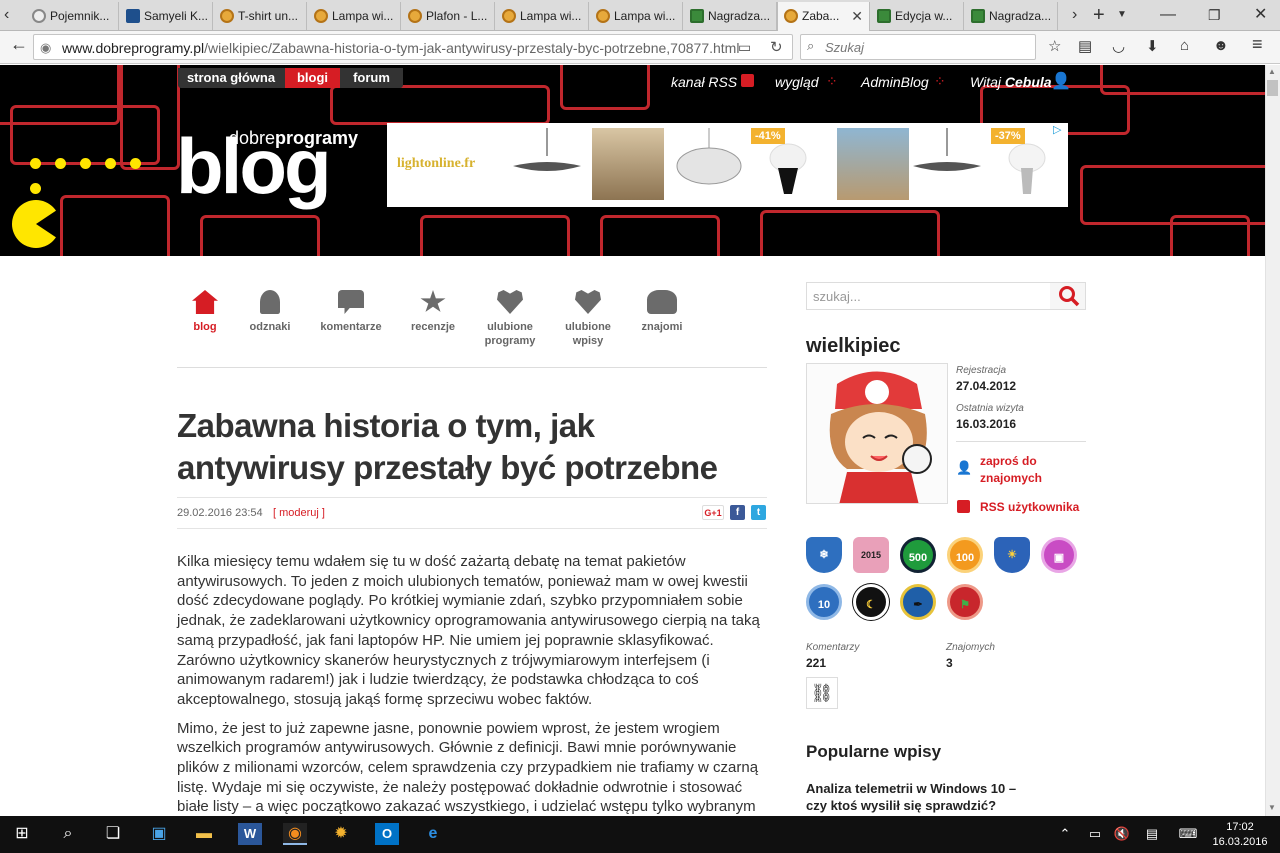  I want to click on hello-icon: ☻, so click(1221, 45).